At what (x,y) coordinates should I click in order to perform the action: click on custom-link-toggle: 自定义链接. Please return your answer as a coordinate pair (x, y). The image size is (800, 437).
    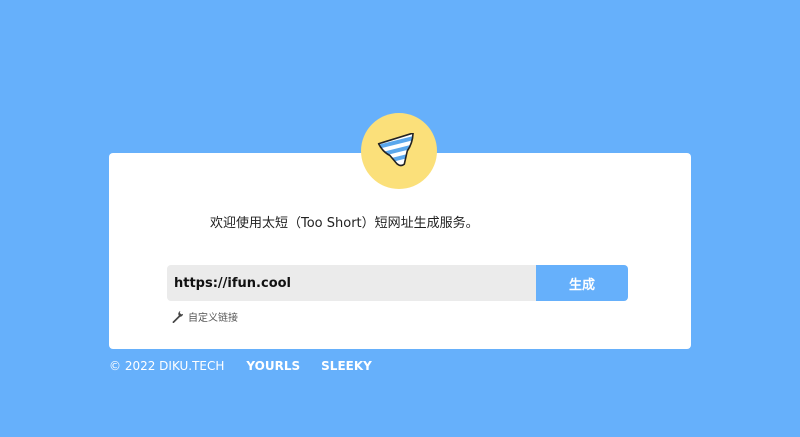
    Looking at the image, I should click on (204, 316).